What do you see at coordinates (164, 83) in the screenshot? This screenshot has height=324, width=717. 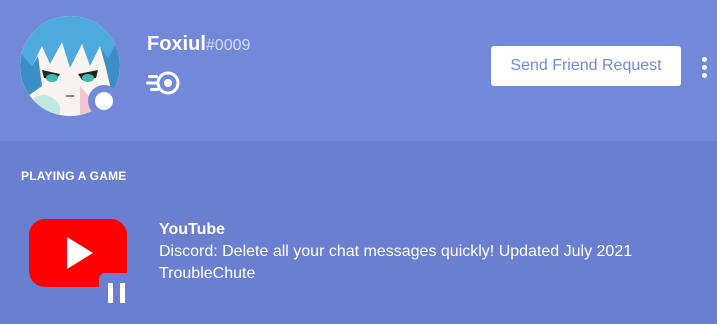 I see `hypesquad-badge-icon` at bounding box center [164, 83].